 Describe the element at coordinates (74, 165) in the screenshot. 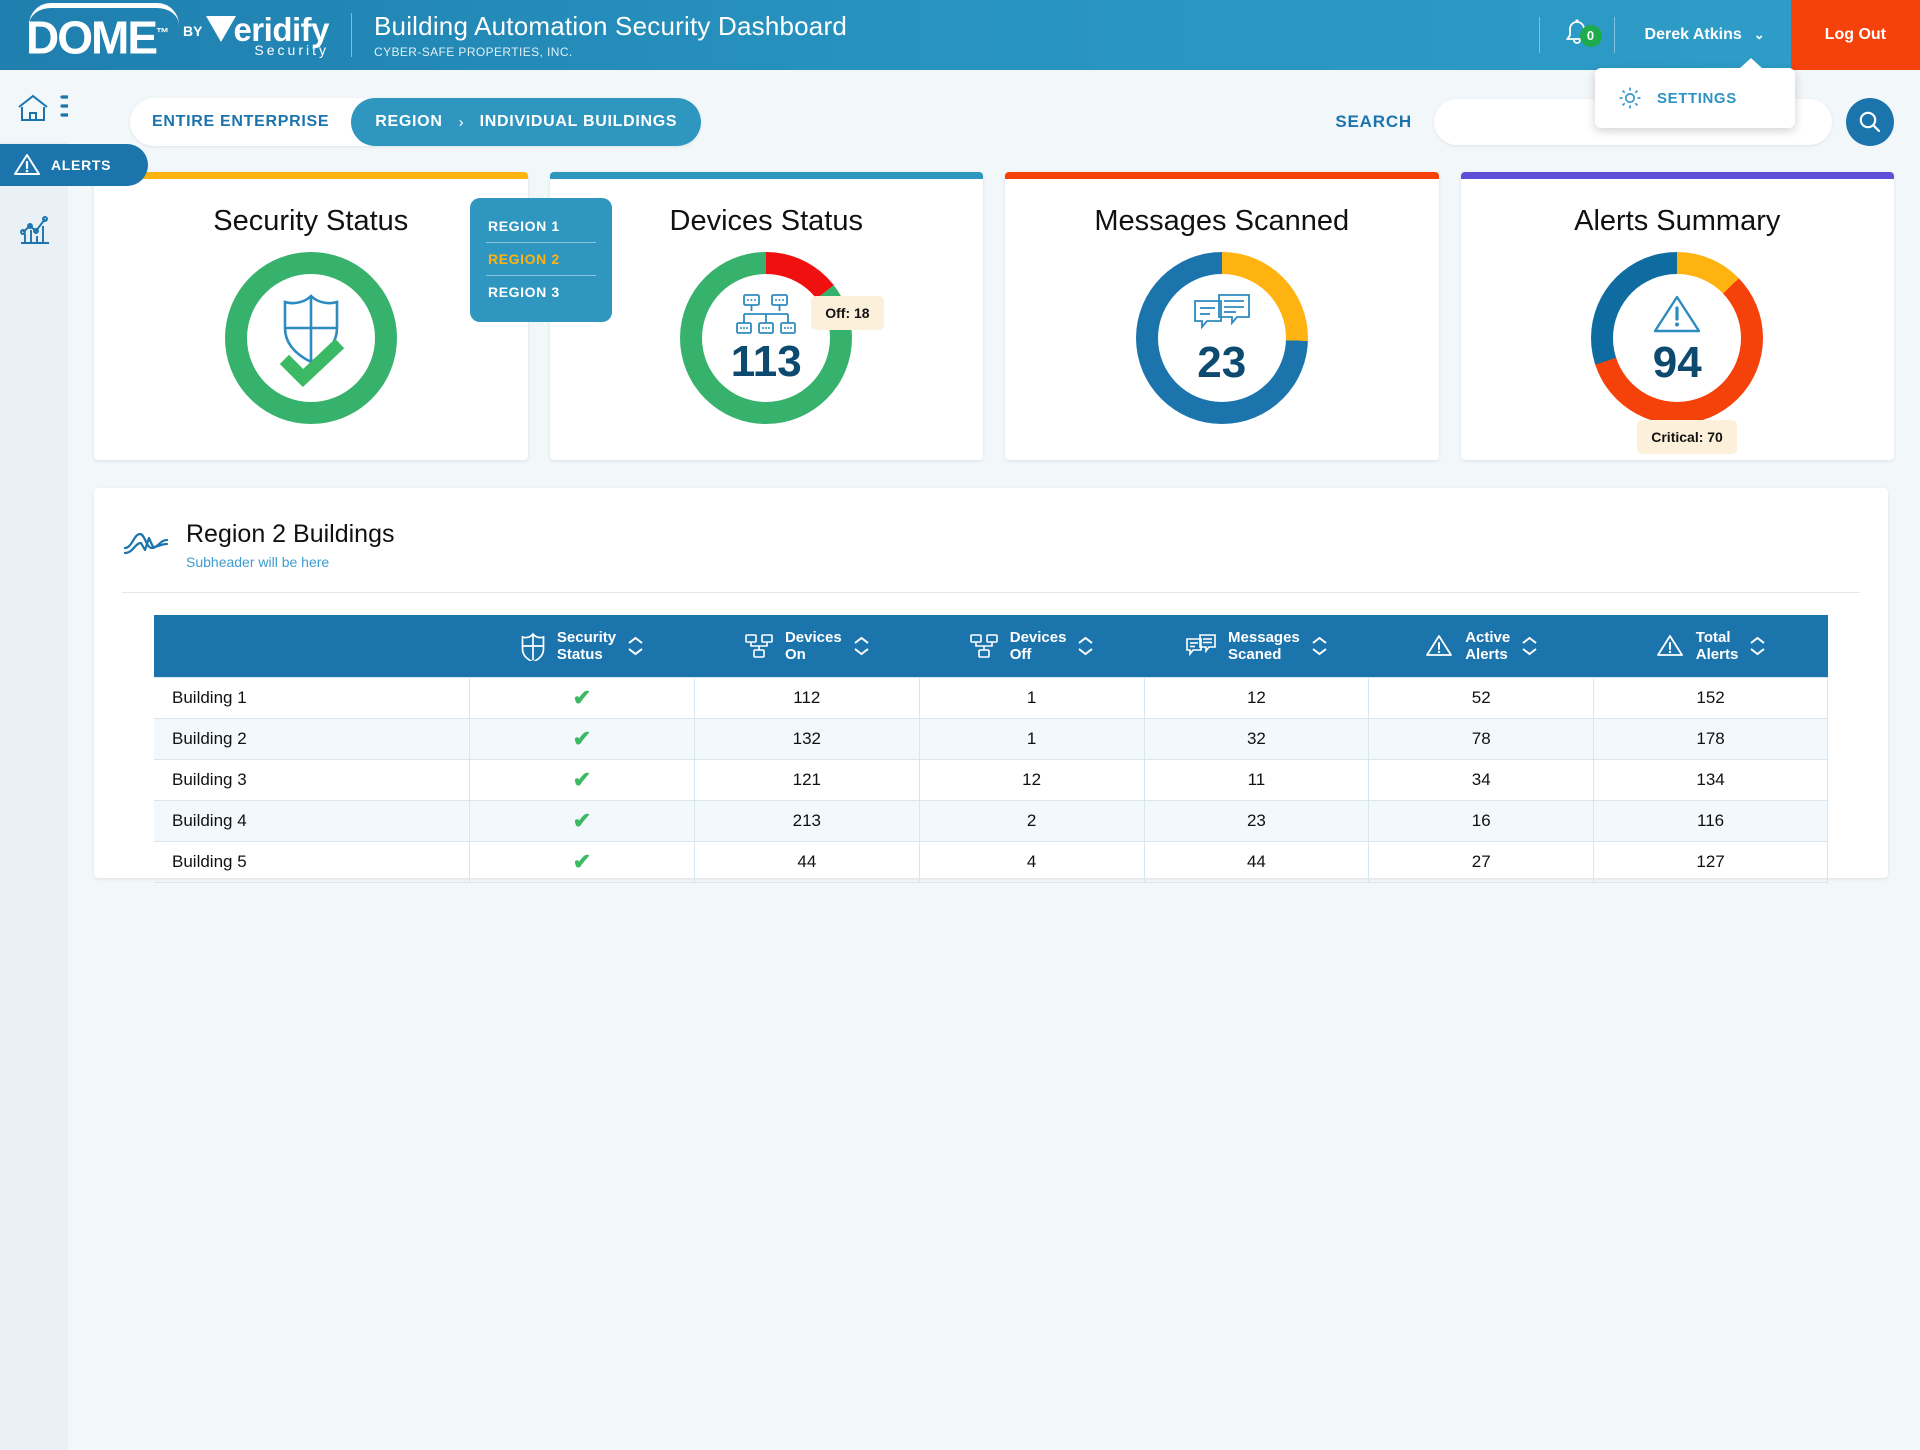

I see `alerts-button: ALERTS` at that location.